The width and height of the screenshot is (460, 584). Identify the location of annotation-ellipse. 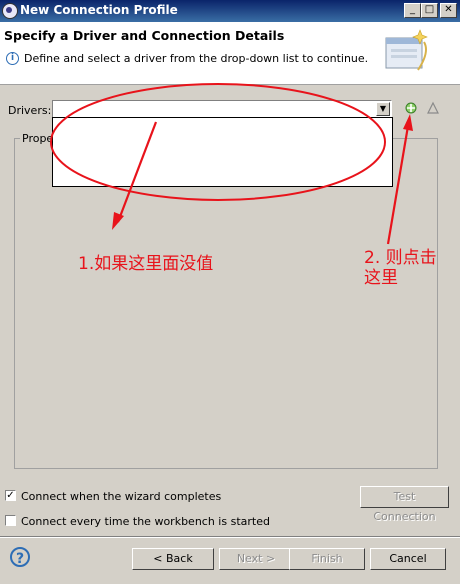
(218, 142).